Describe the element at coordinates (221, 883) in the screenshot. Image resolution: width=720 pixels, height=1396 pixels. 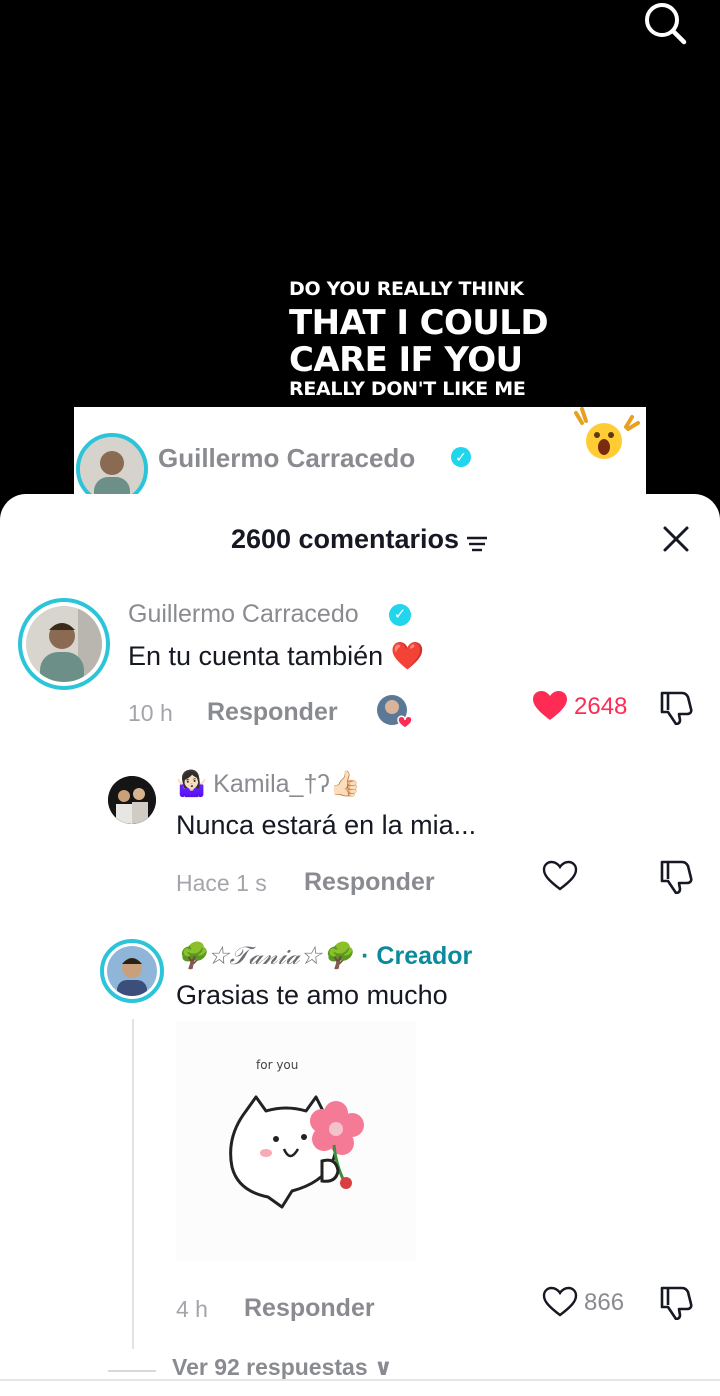
I see `comment-time: Hace 1 s` at that location.